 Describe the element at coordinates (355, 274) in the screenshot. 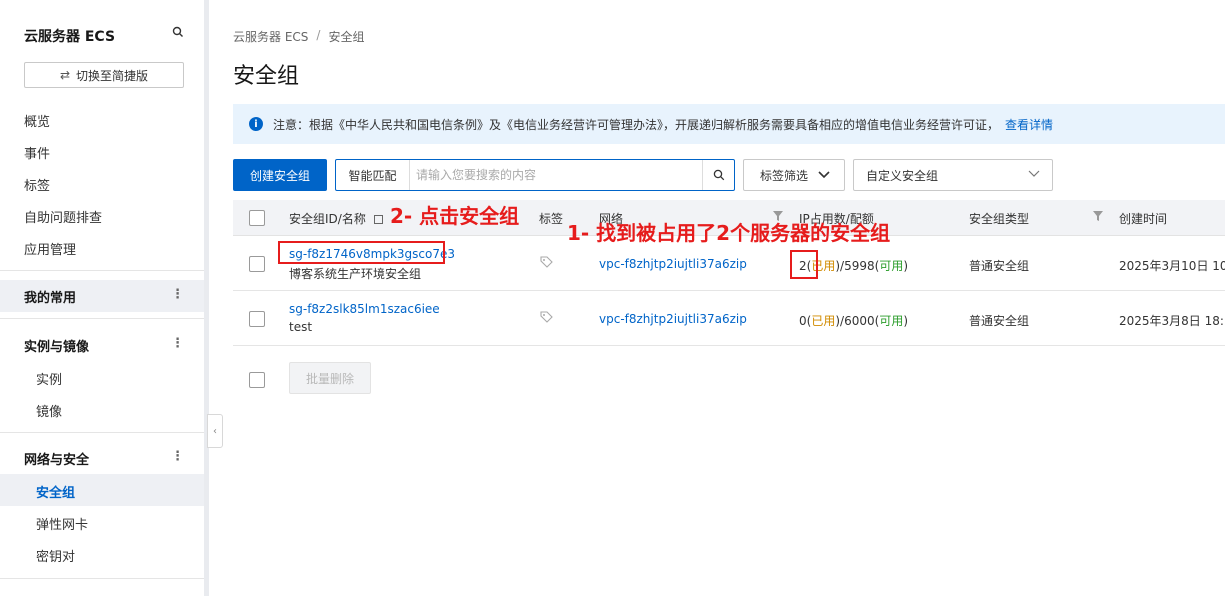

I see `security-group-name: 博客系统生产环境安全组` at that location.